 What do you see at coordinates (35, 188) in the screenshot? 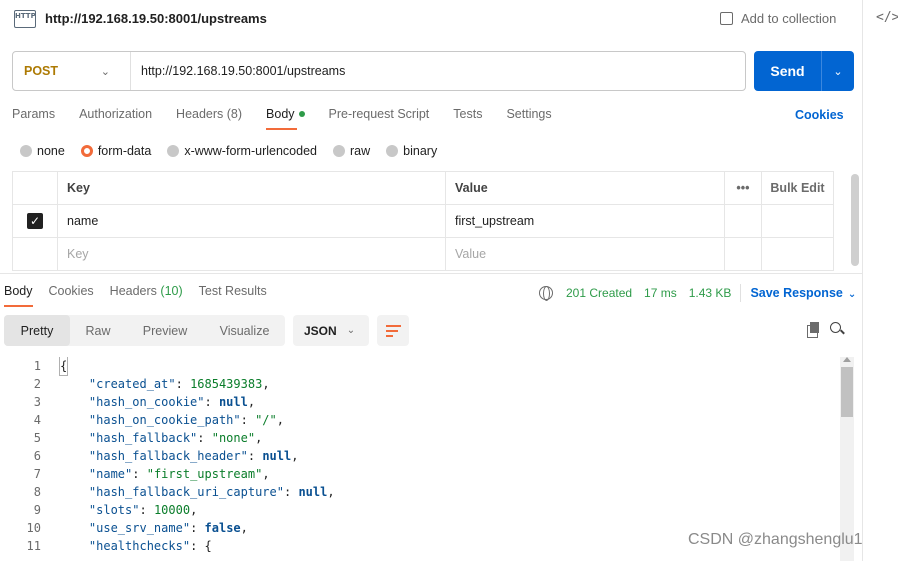
I see `header-checkbox-cell` at bounding box center [35, 188].